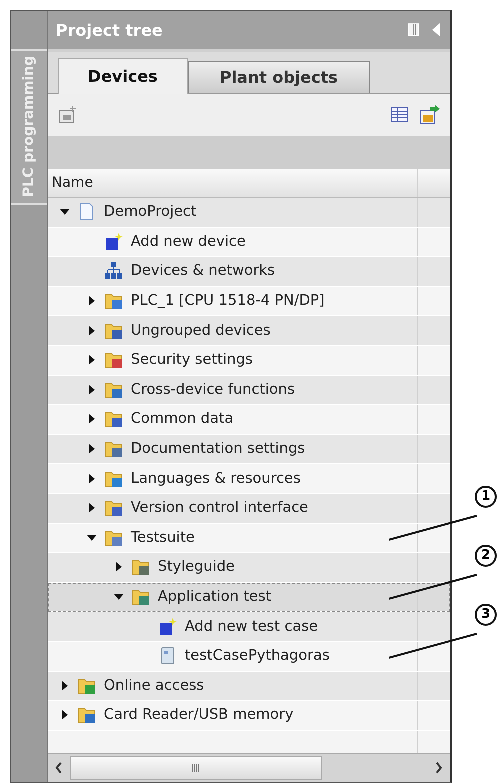  I want to click on tree-item: testCasePythagoras, so click(249, 657).